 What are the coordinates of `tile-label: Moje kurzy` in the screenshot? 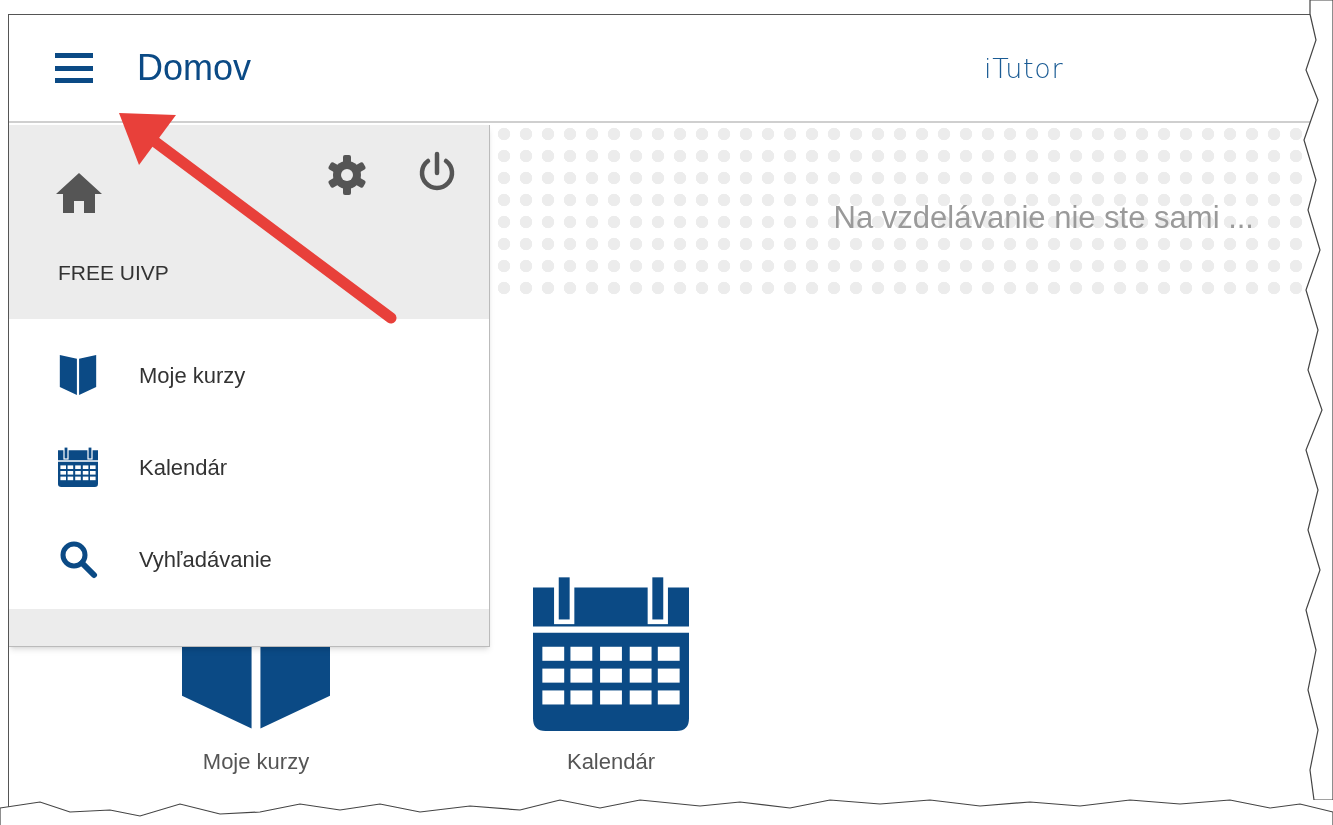 It's located at (256, 761).